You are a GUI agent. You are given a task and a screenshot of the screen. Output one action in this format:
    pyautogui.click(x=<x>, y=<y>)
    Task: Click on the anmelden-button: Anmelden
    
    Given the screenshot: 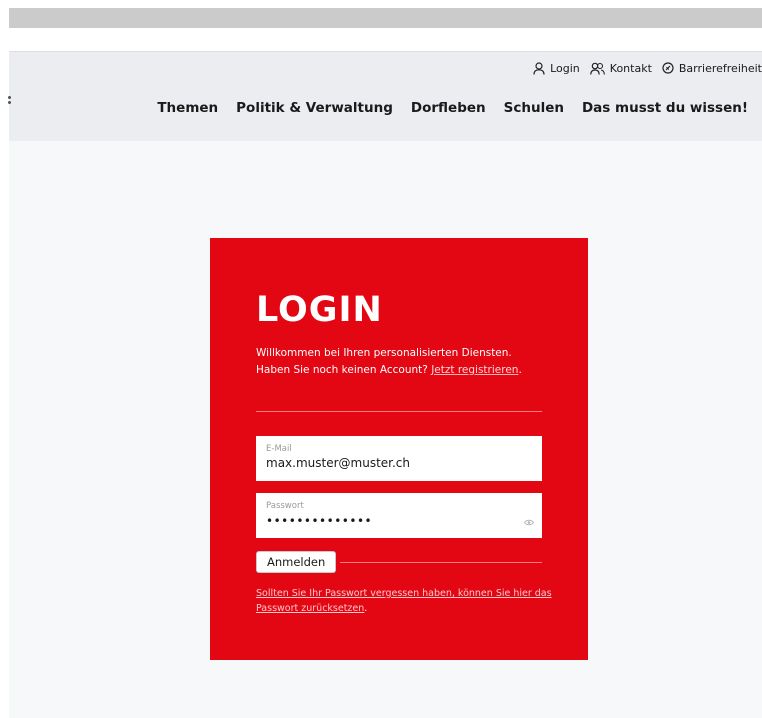 What is the action you would take?
    pyautogui.click(x=296, y=562)
    